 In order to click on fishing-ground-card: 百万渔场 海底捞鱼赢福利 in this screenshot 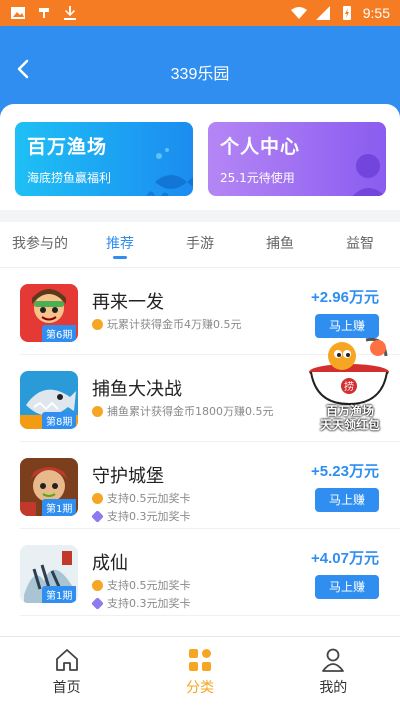, I will do `click(104, 159)`.